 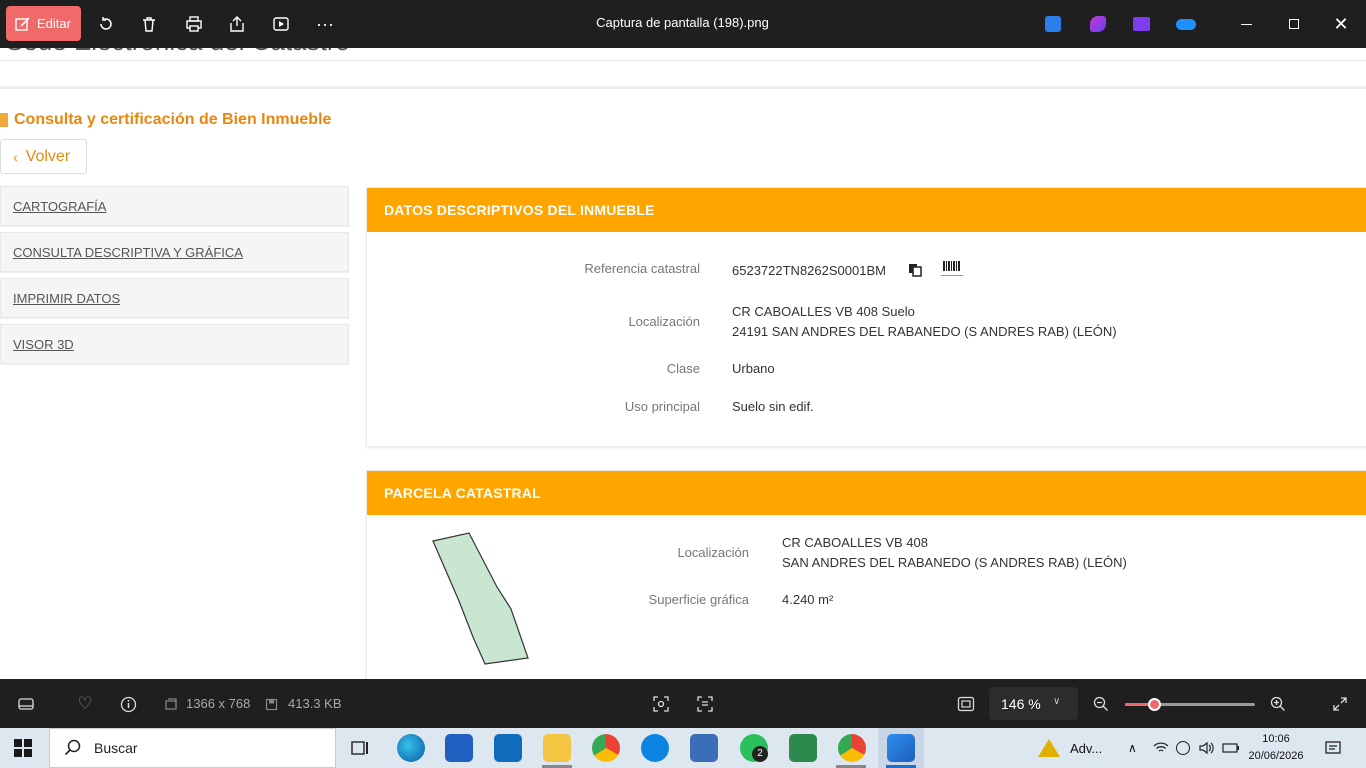 I want to click on photos-icon, so click(x=901, y=748).